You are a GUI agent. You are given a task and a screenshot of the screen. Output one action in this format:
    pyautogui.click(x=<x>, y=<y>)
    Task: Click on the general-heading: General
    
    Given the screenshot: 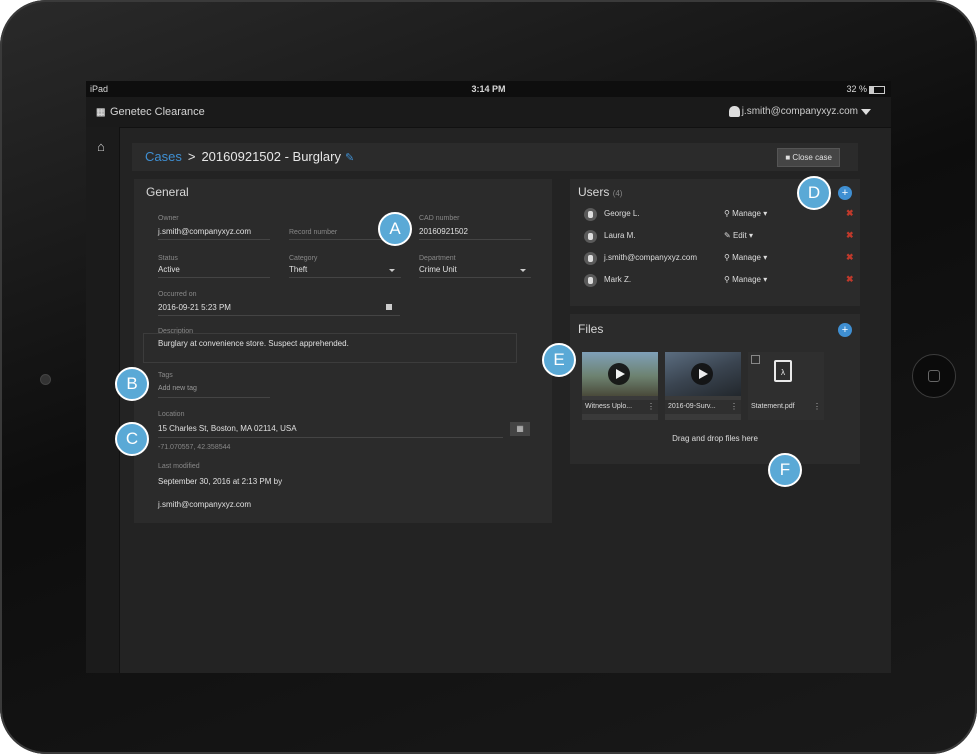 What is the action you would take?
    pyautogui.click(x=167, y=192)
    